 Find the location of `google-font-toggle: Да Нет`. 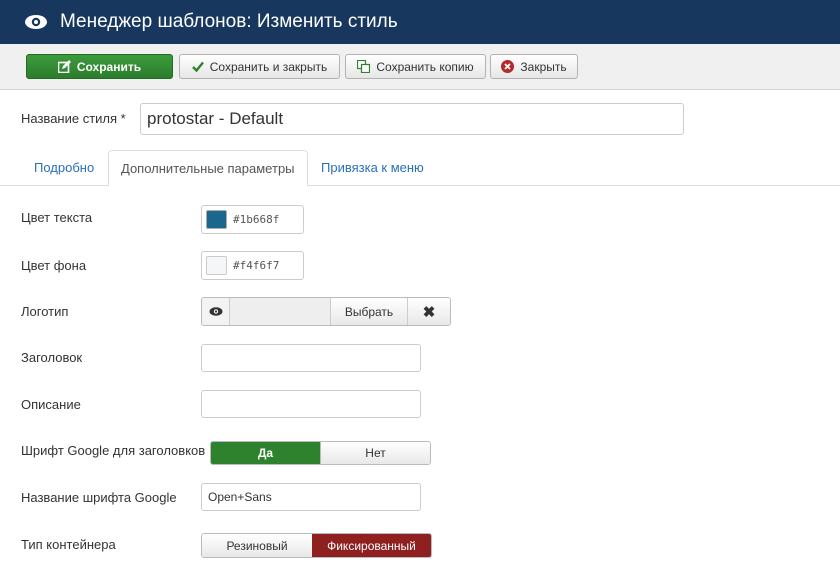

google-font-toggle: Да Нет is located at coordinates (320, 453).